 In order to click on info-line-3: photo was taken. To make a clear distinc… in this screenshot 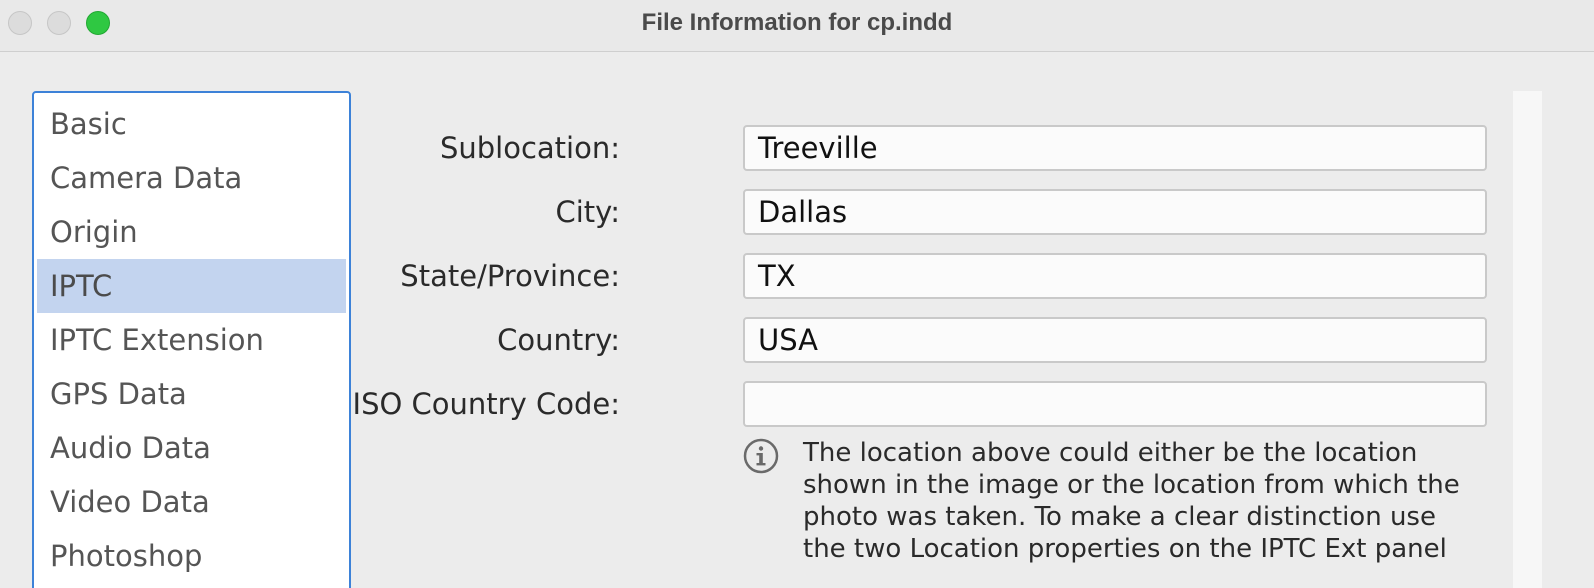, I will do `click(1119, 517)`.